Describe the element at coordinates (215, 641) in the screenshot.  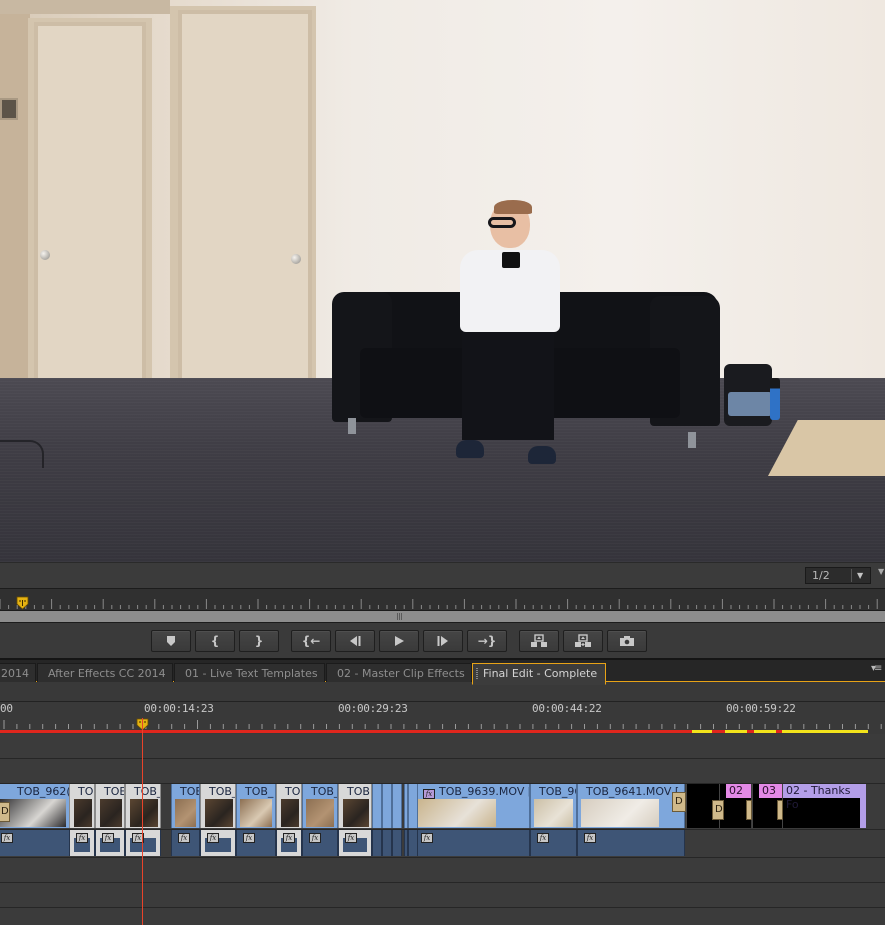
I see `mark-in-button: {` at that location.